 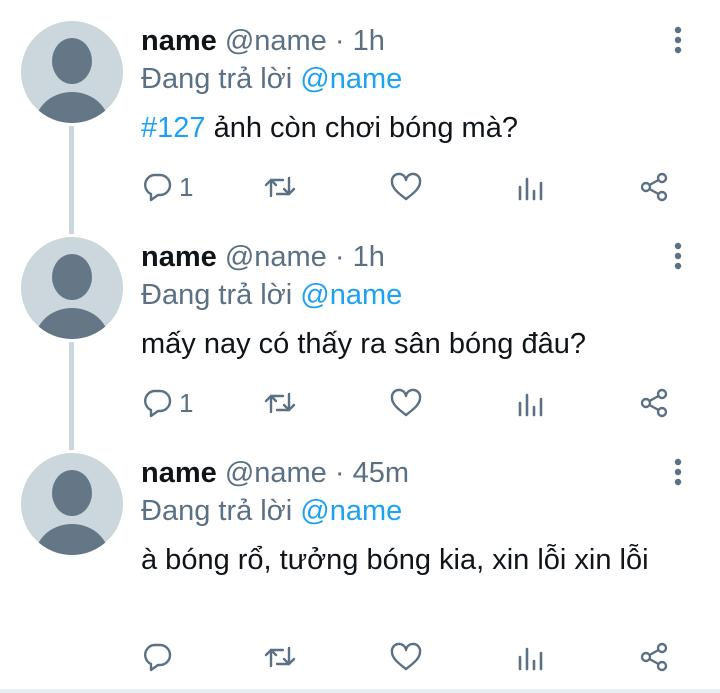 What do you see at coordinates (363, 344) in the screenshot?
I see `tweet-text: mấy nay có thấy ra sân bóng đâu?` at bounding box center [363, 344].